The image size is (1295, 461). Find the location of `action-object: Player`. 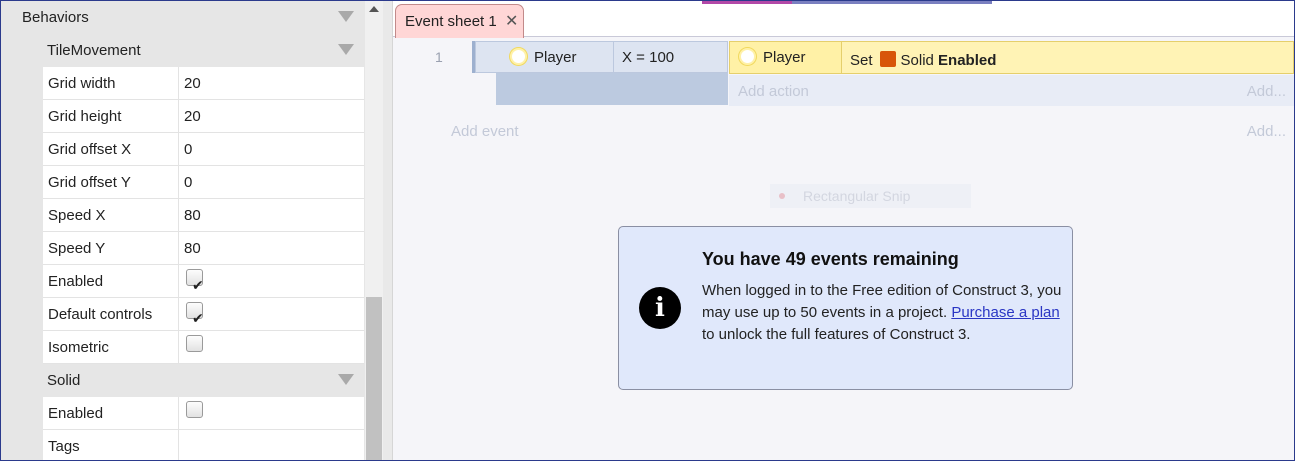

action-object: Player is located at coordinates (786, 57).